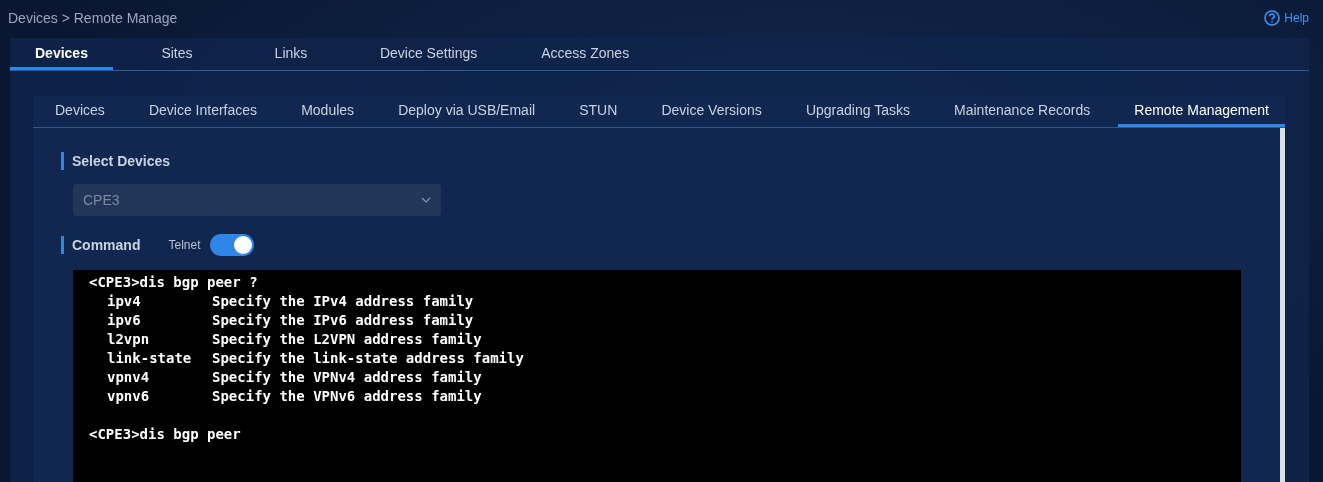 Image resolution: width=1323 pixels, height=482 pixels. Describe the element at coordinates (80, 111) in the screenshot. I see `sub-tab: Devices` at that location.